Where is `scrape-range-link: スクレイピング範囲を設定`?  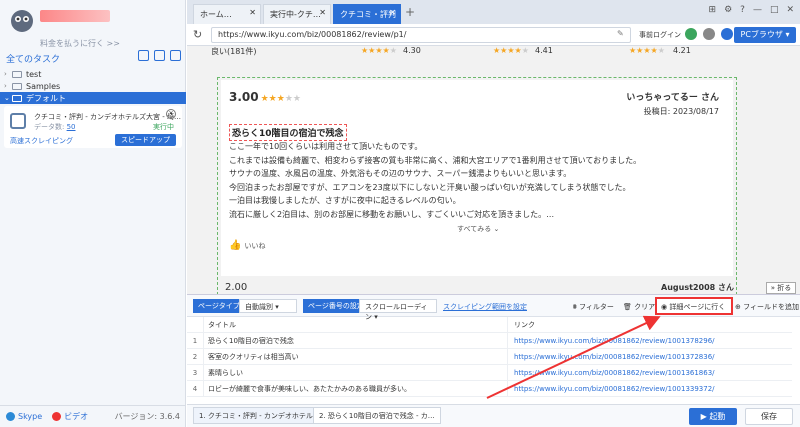
scrape-range-link: スクレイピング範囲を設定 is located at coordinates (485, 307).